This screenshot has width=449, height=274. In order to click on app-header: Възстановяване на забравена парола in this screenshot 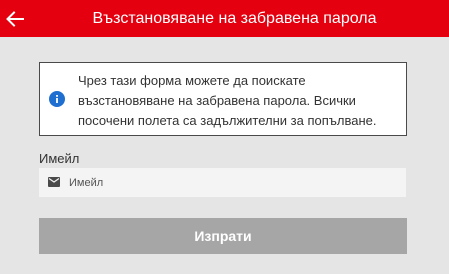, I will do `click(224, 18)`.